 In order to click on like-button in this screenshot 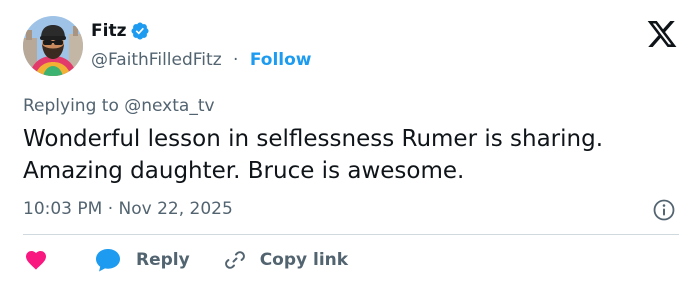, I will do `click(36, 260)`.